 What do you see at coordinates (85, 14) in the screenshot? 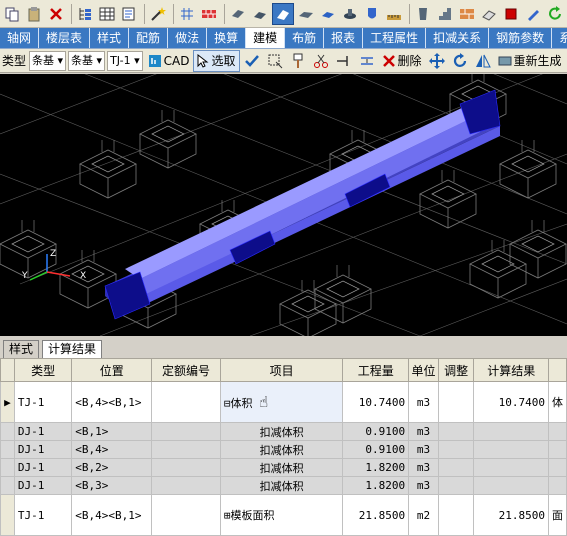
I see `tree-list-icon` at bounding box center [85, 14].